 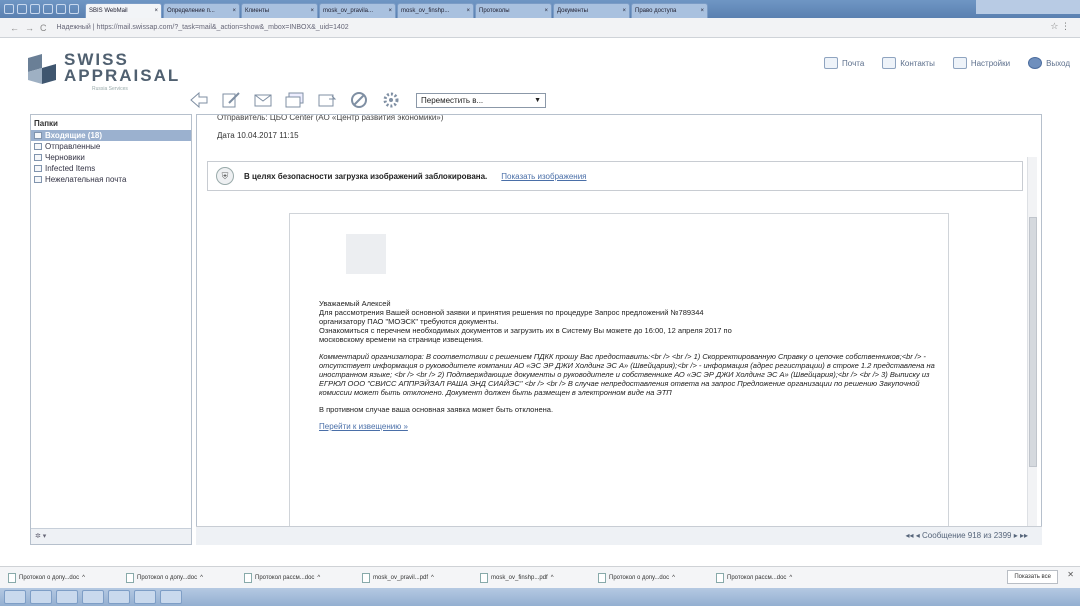 I want to click on pdf-icon, so click(x=366, y=577).